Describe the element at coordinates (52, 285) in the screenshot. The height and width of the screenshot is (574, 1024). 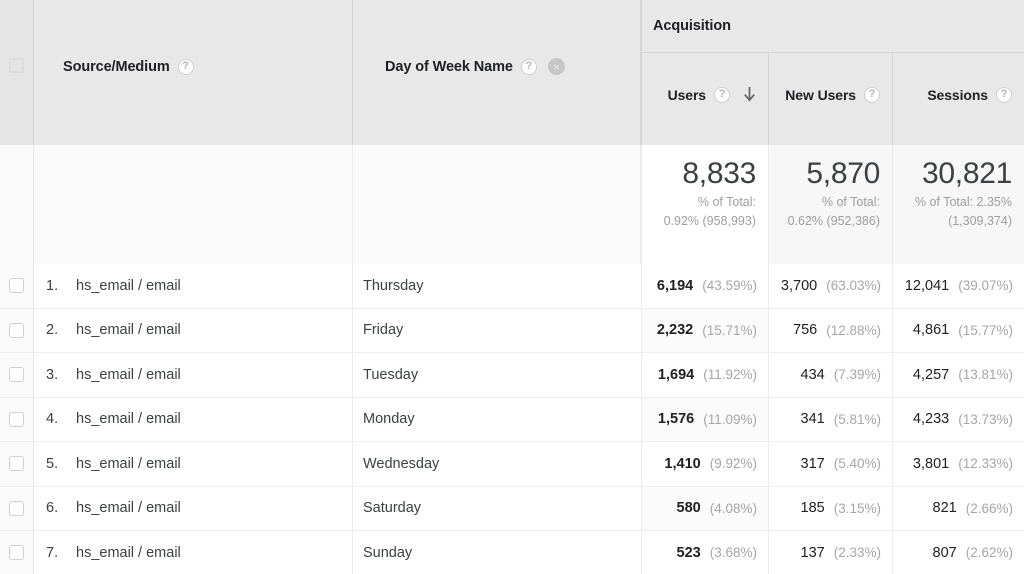
I see `row-index: 1.` at that location.